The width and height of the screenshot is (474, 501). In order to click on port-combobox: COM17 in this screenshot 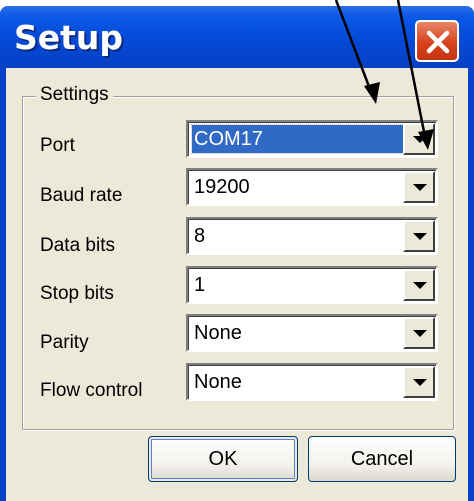, I will do `click(312, 139)`.